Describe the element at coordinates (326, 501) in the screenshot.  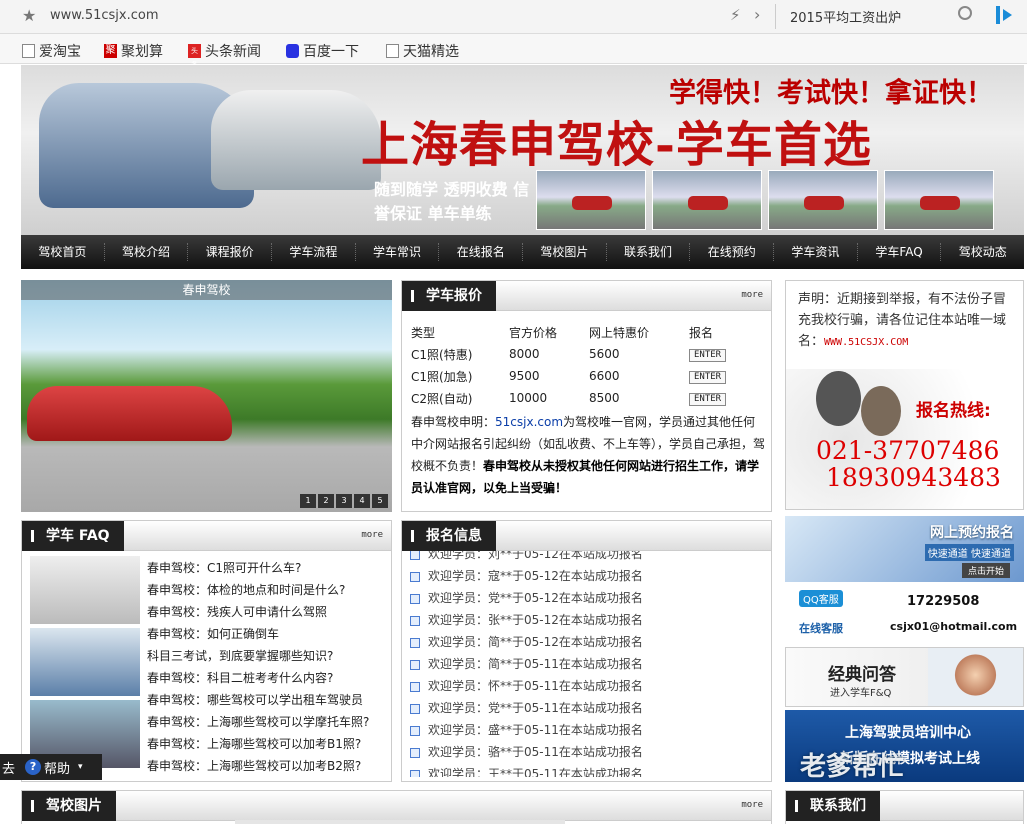
I see `slide-page-button: 2` at that location.